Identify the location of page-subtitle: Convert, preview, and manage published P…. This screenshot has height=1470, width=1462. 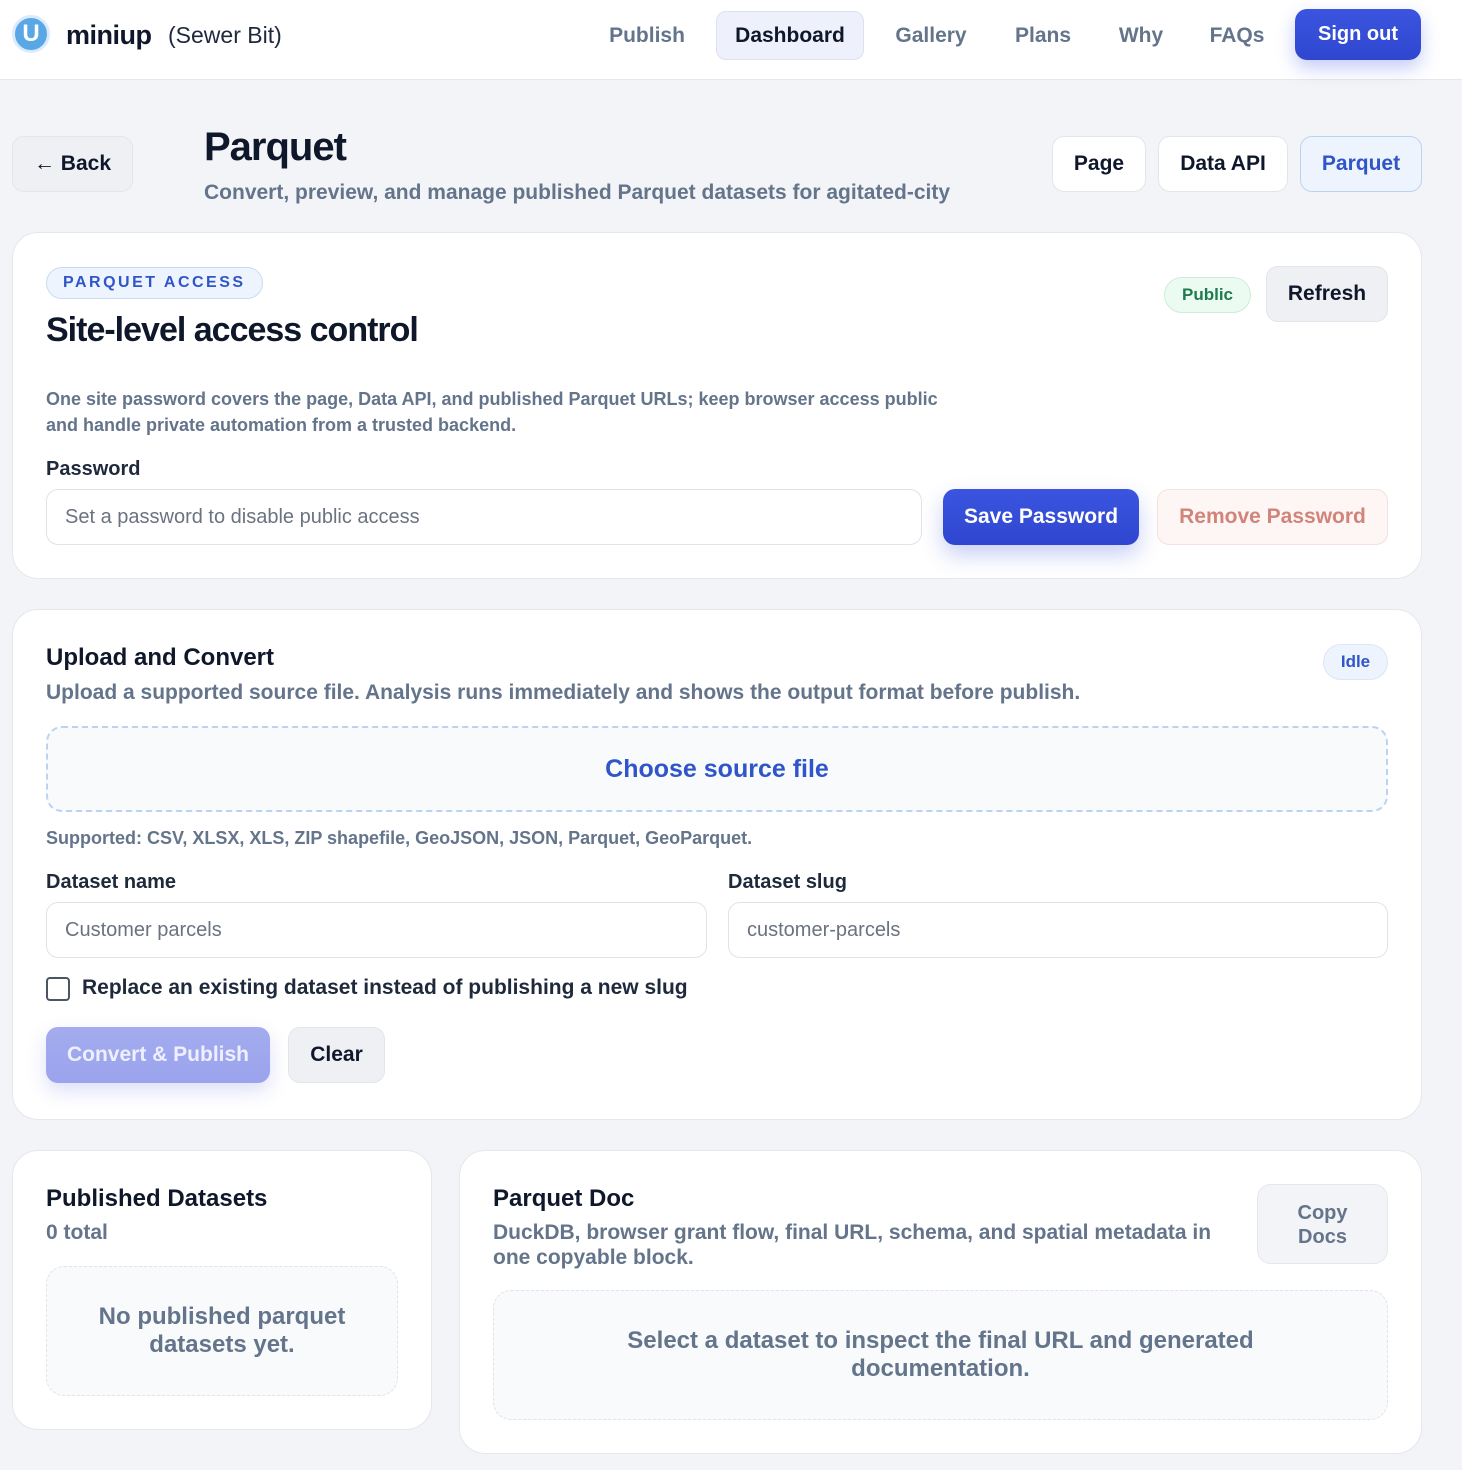
(577, 192).